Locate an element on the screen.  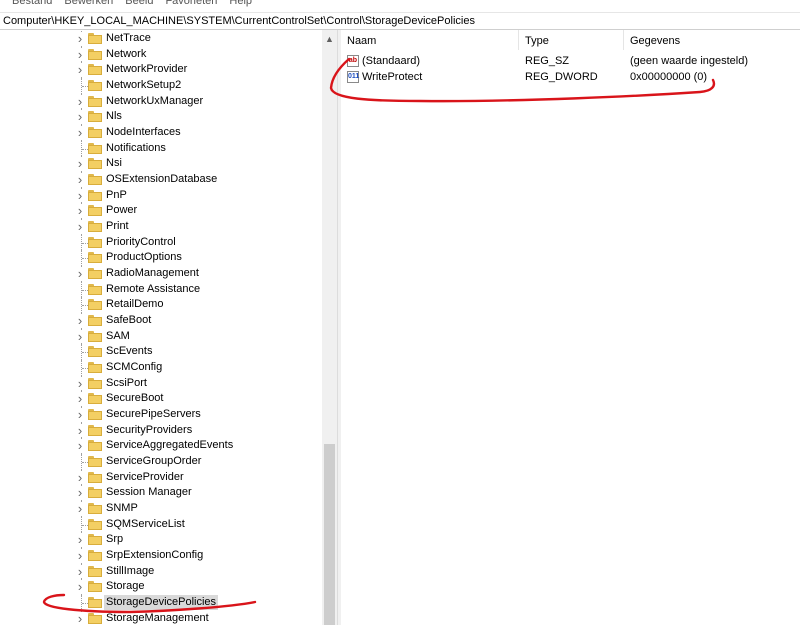
tree-item: SCMConfig is located at coordinates (161, 368).